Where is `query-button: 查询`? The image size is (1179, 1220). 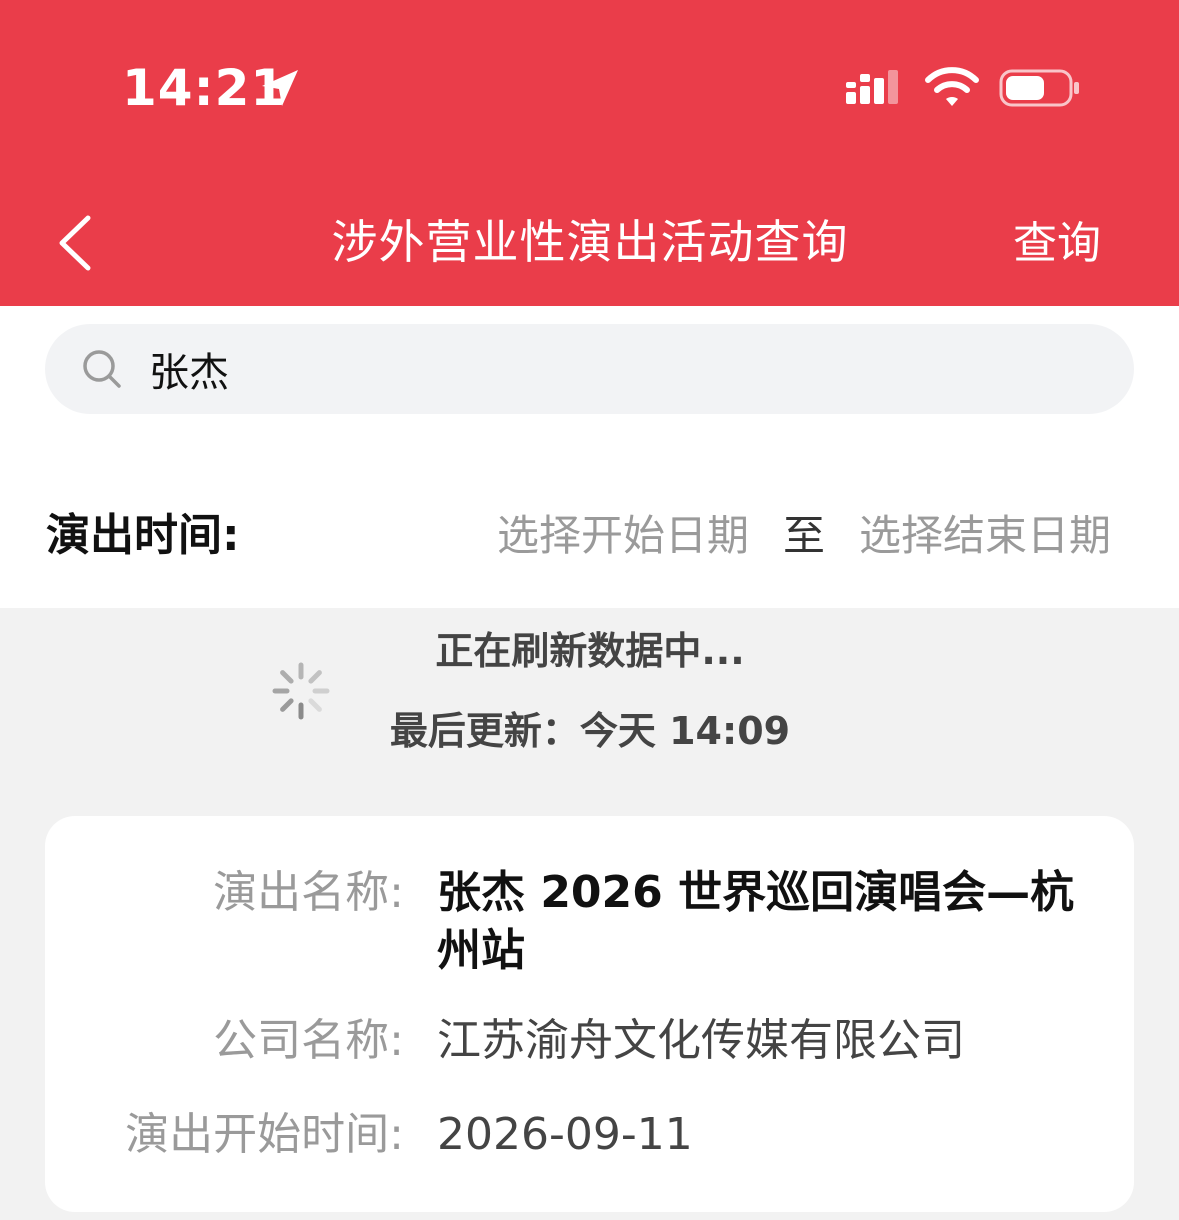
query-button: 查询 is located at coordinates (1057, 244).